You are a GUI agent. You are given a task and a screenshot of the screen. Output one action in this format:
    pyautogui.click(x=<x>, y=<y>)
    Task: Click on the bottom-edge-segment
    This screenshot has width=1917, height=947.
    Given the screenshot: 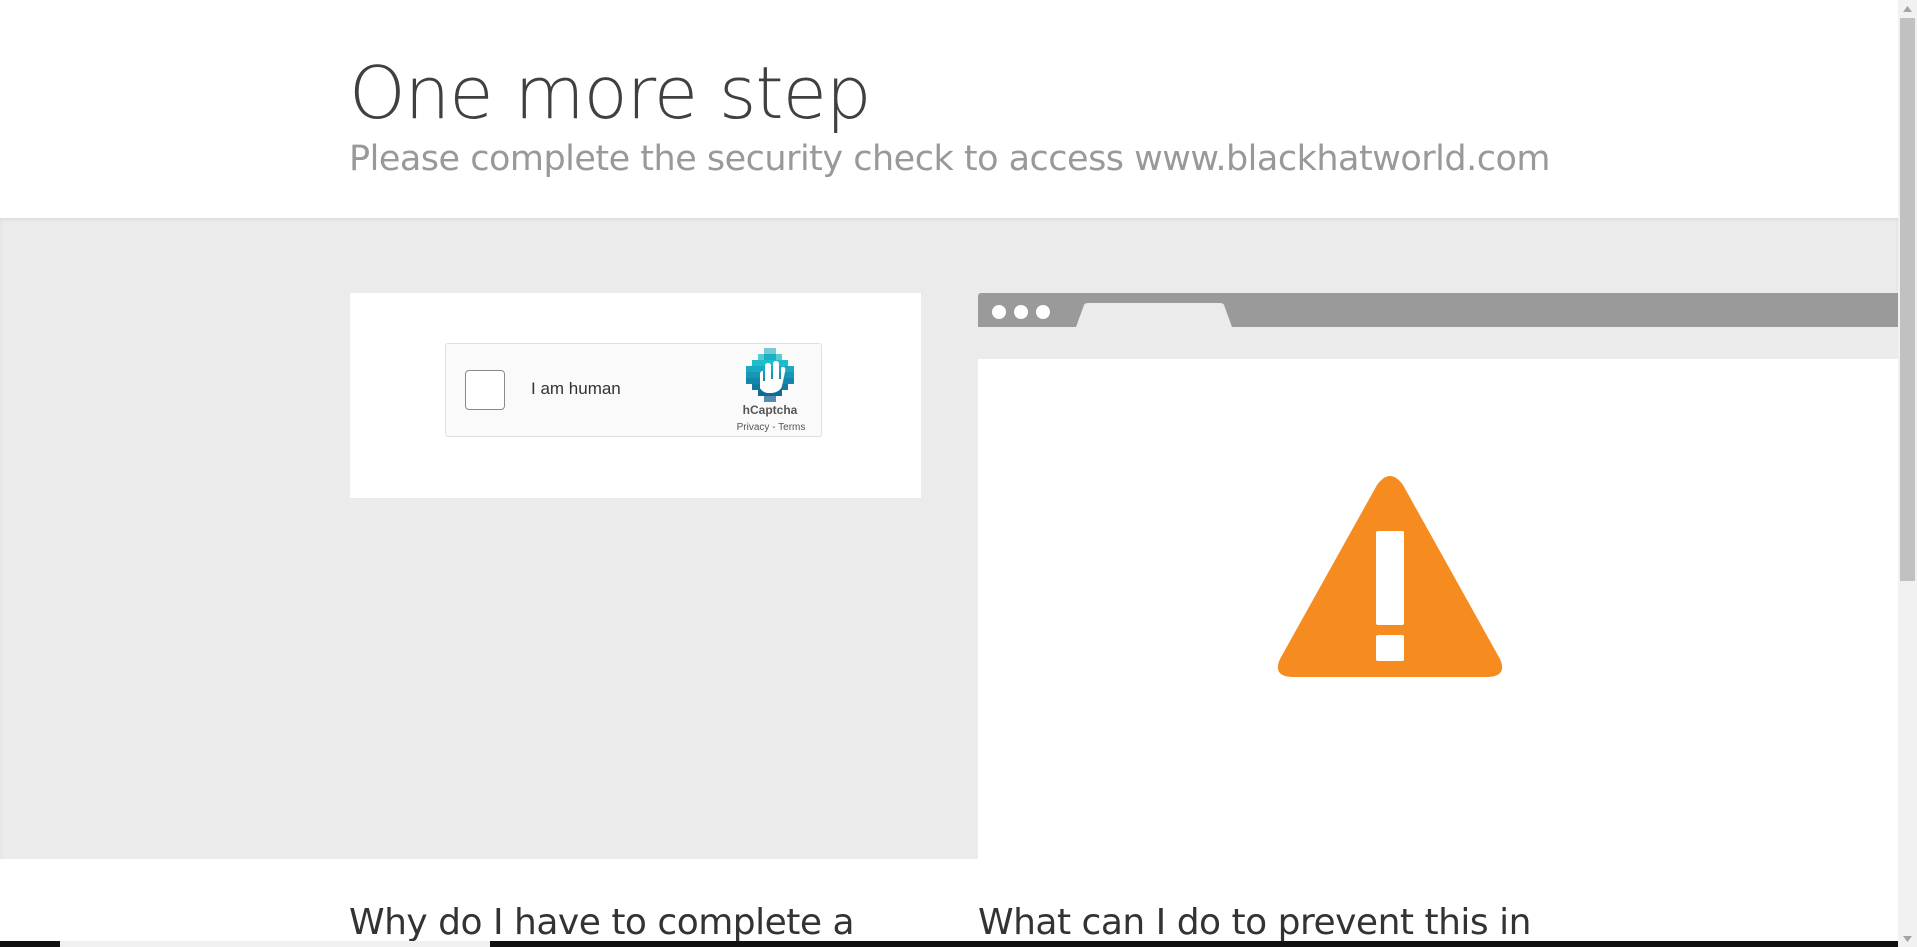 What is the action you would take?
    pyautogui.click(x=275, y=944)
    